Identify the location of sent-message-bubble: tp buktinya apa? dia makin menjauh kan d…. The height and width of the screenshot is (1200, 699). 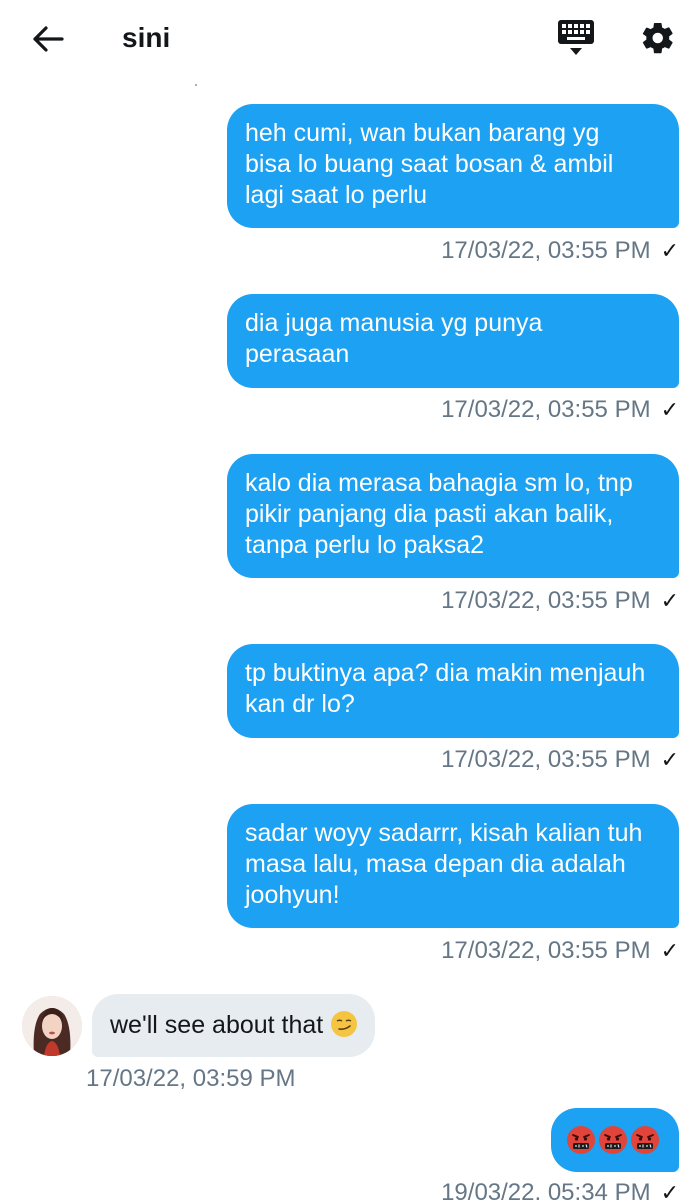
(453, 691).